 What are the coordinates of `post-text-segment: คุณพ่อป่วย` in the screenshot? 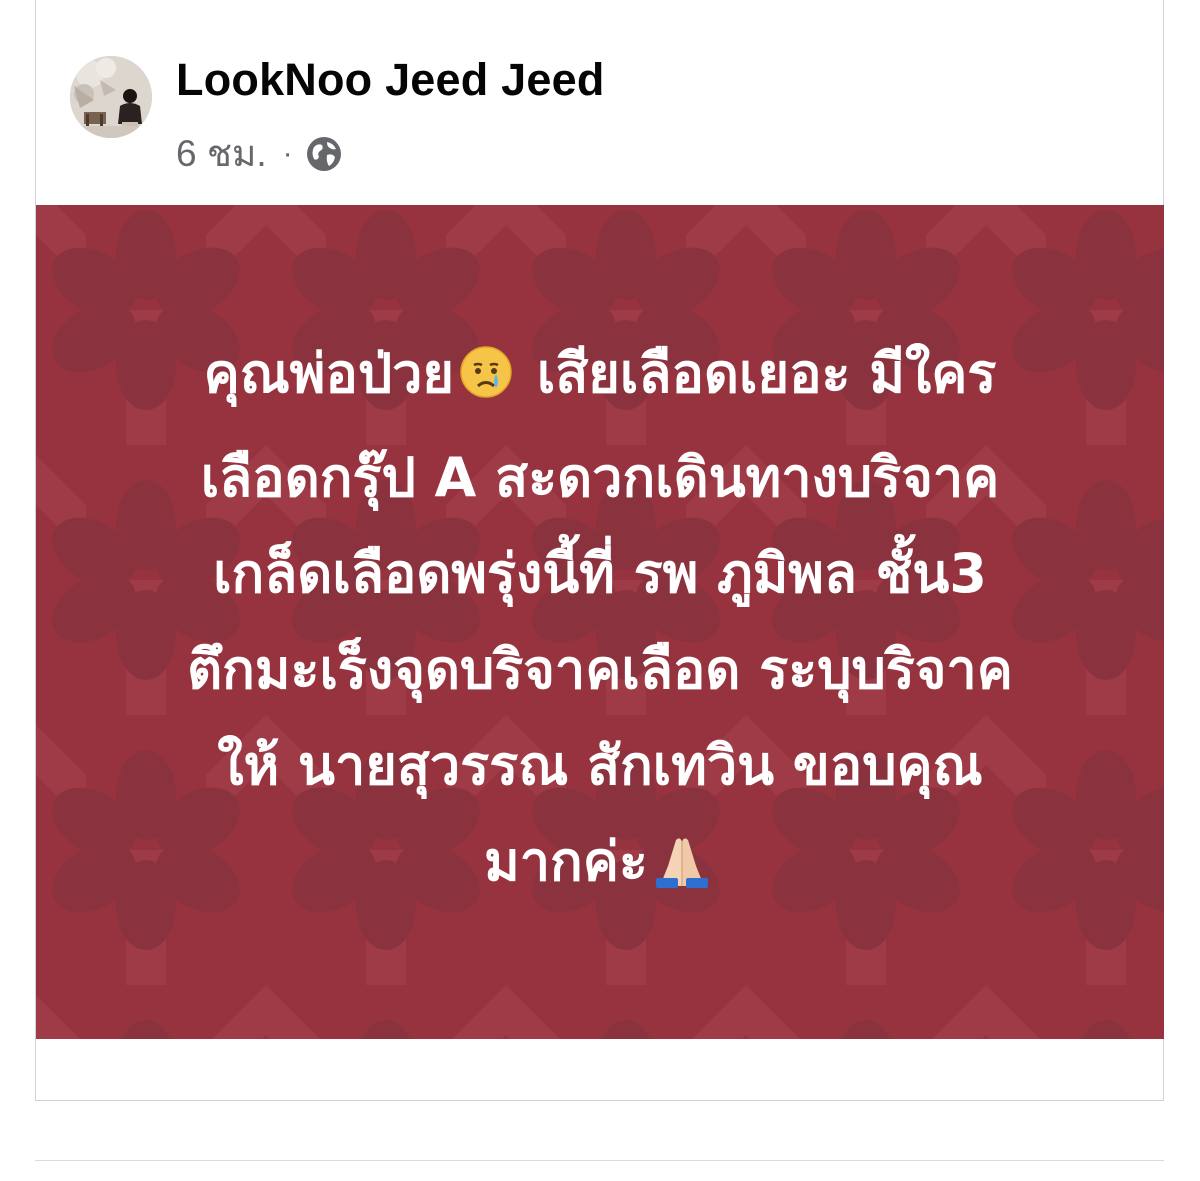 It's located at (329, 373).